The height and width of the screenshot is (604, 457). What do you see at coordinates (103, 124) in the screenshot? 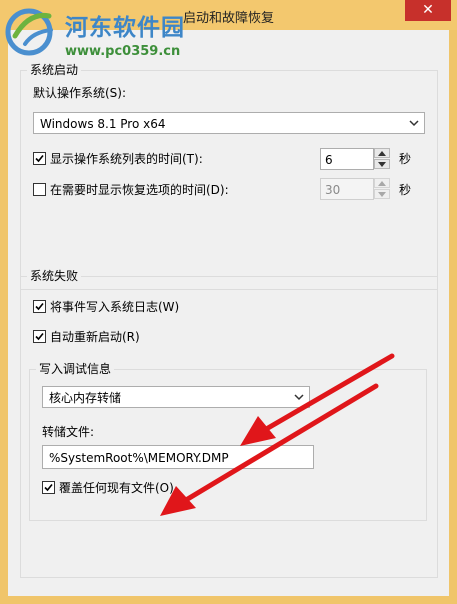
I see `default-os-value: Windows 8.1 Pro x64` at bounding box center [103, 124].